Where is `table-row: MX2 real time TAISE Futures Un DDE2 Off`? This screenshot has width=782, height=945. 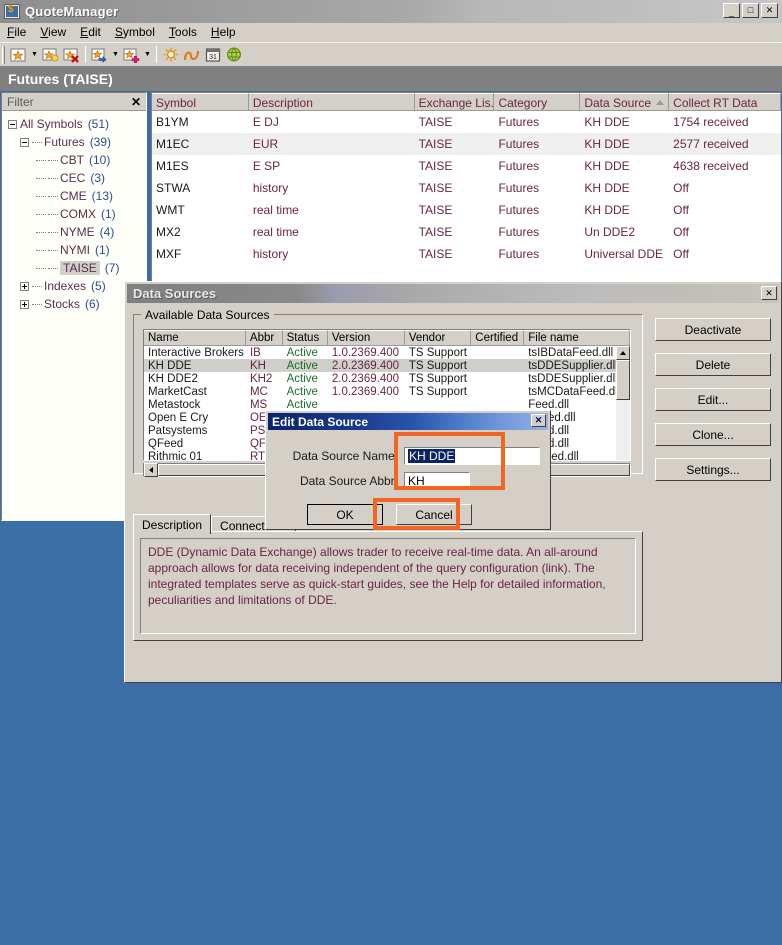
table-row: MX2 real time TAISE Futures Un DDE2 Off is located at coordinates (466, 232).